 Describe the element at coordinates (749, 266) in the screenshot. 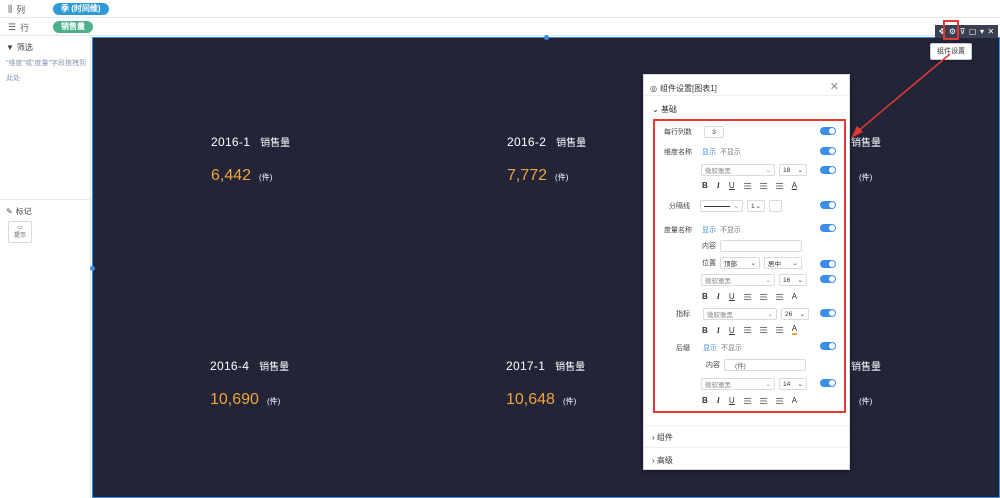

I see `highlight-box` at that location.